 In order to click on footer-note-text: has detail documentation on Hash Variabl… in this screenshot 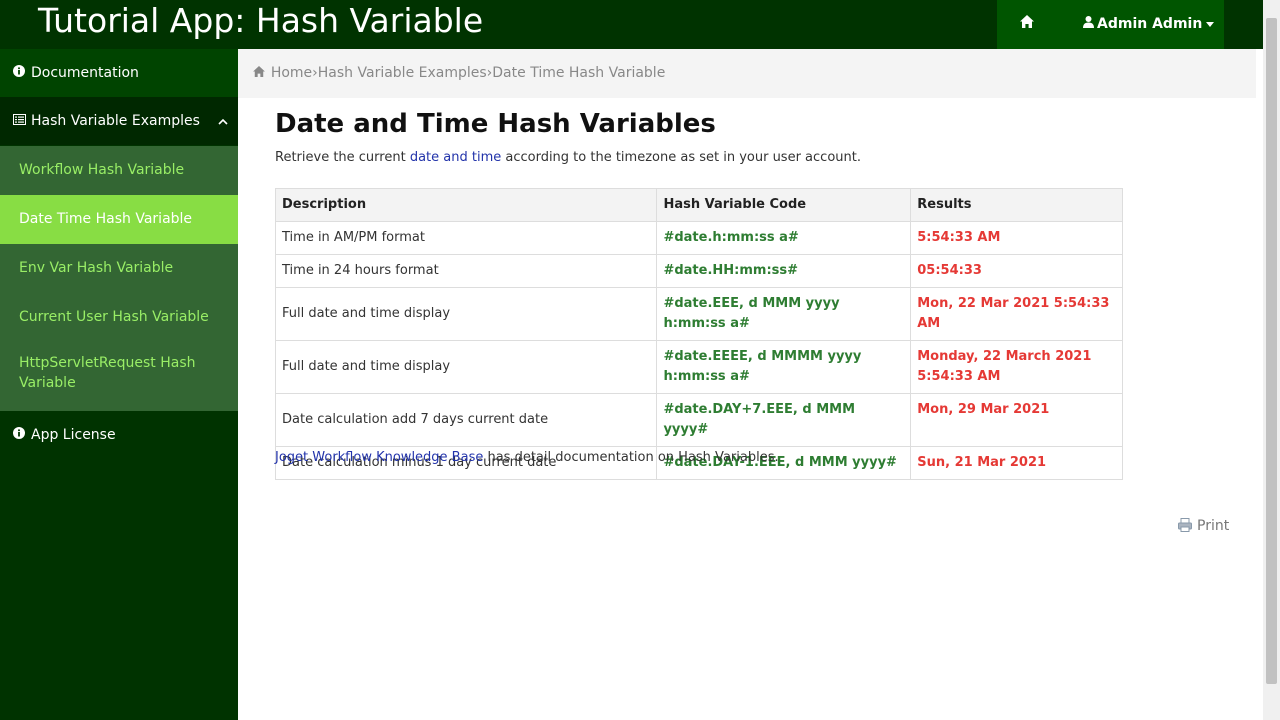, I will do `click(631, 457)`.